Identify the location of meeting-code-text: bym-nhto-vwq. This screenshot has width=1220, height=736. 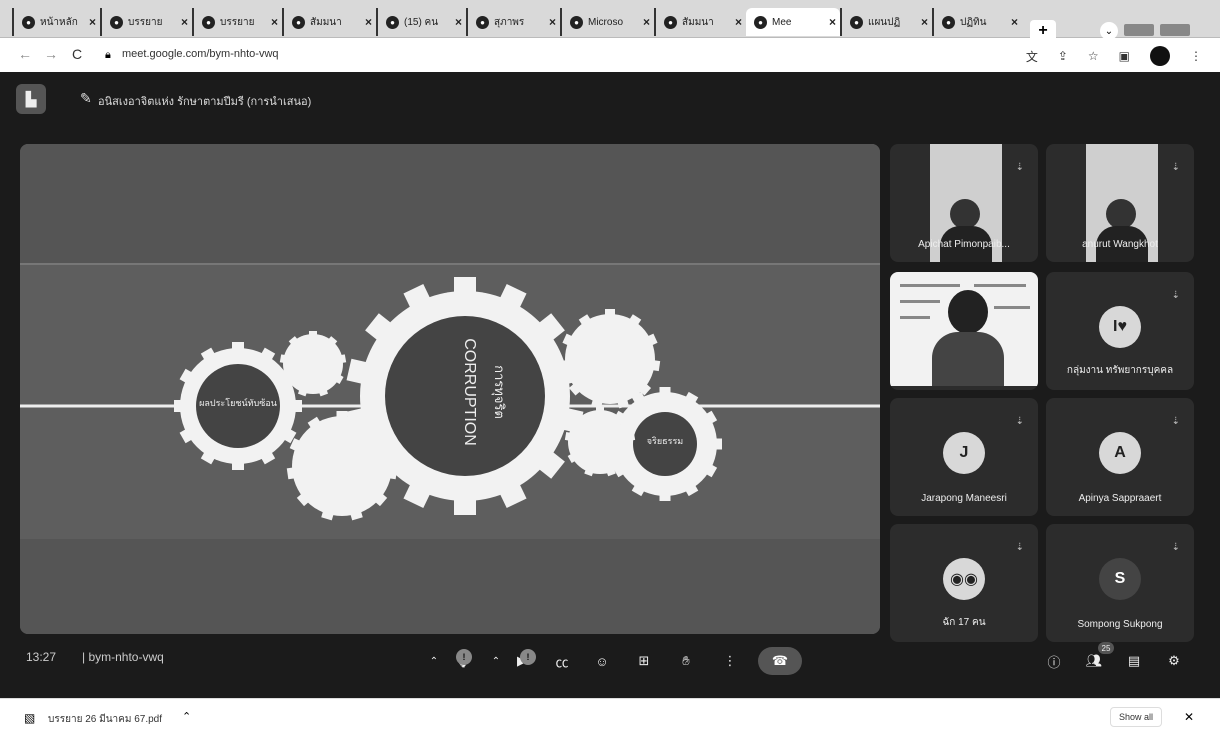
(126, 657).